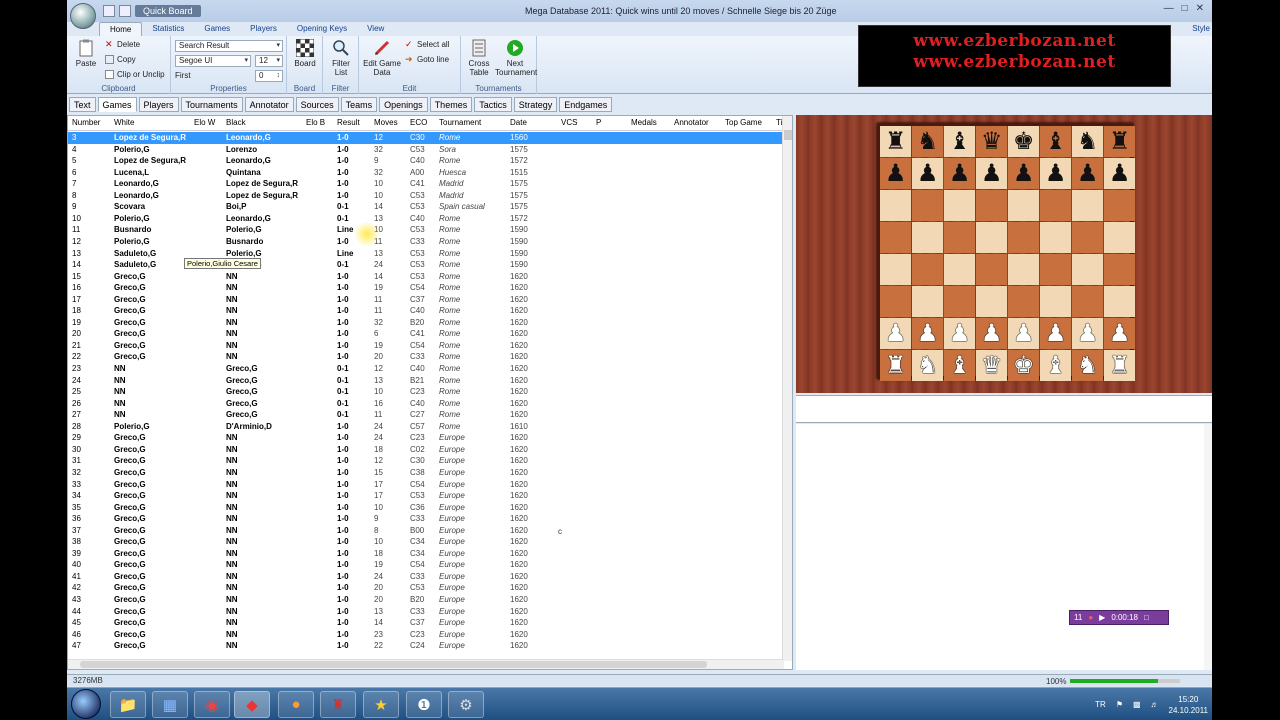  Describe the element at coordinates (269, 104) in the screenshot. I see `subtab-annotator: Annotator` at that location.